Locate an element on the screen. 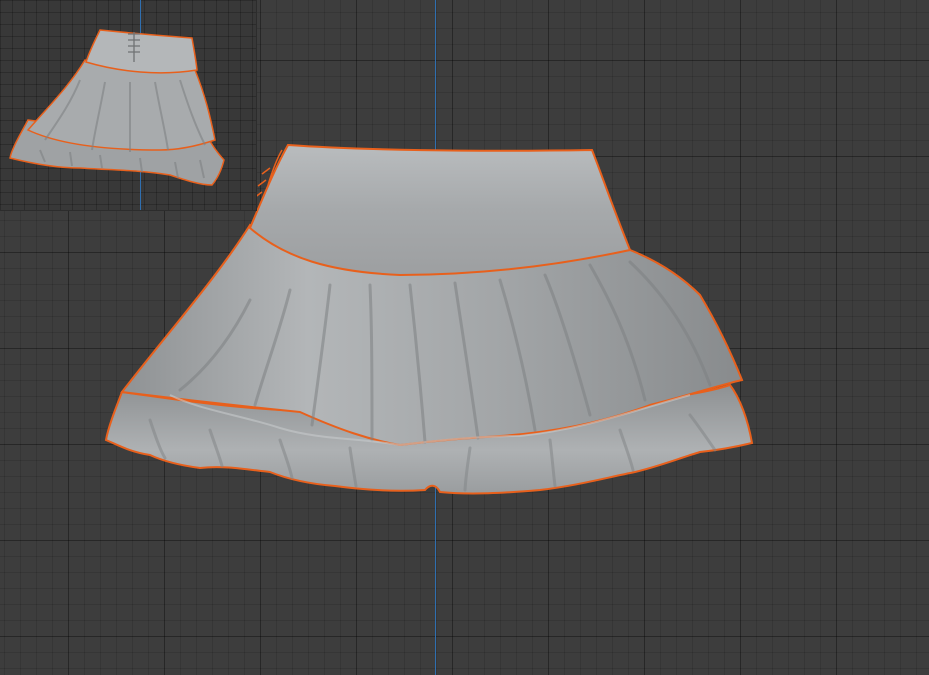 The image size is (929, 675). camera-skirt-waistband is located at coordinates (141, 51).